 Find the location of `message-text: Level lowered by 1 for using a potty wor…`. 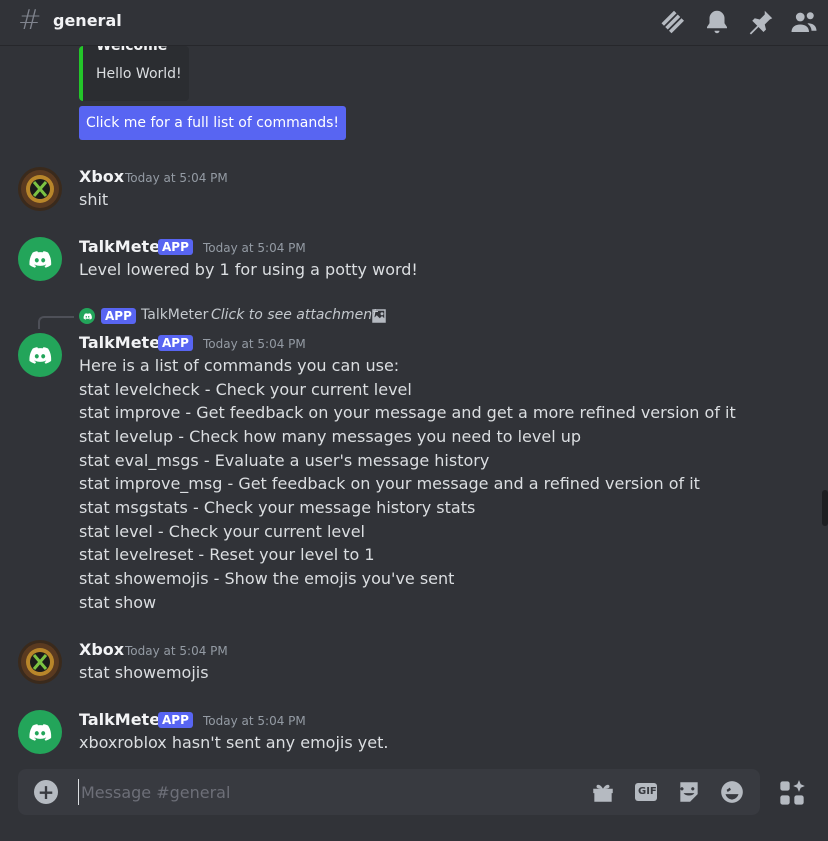

message-text: Level lowered by 1 for using a potty wor… is located at coordinates (248, 269).